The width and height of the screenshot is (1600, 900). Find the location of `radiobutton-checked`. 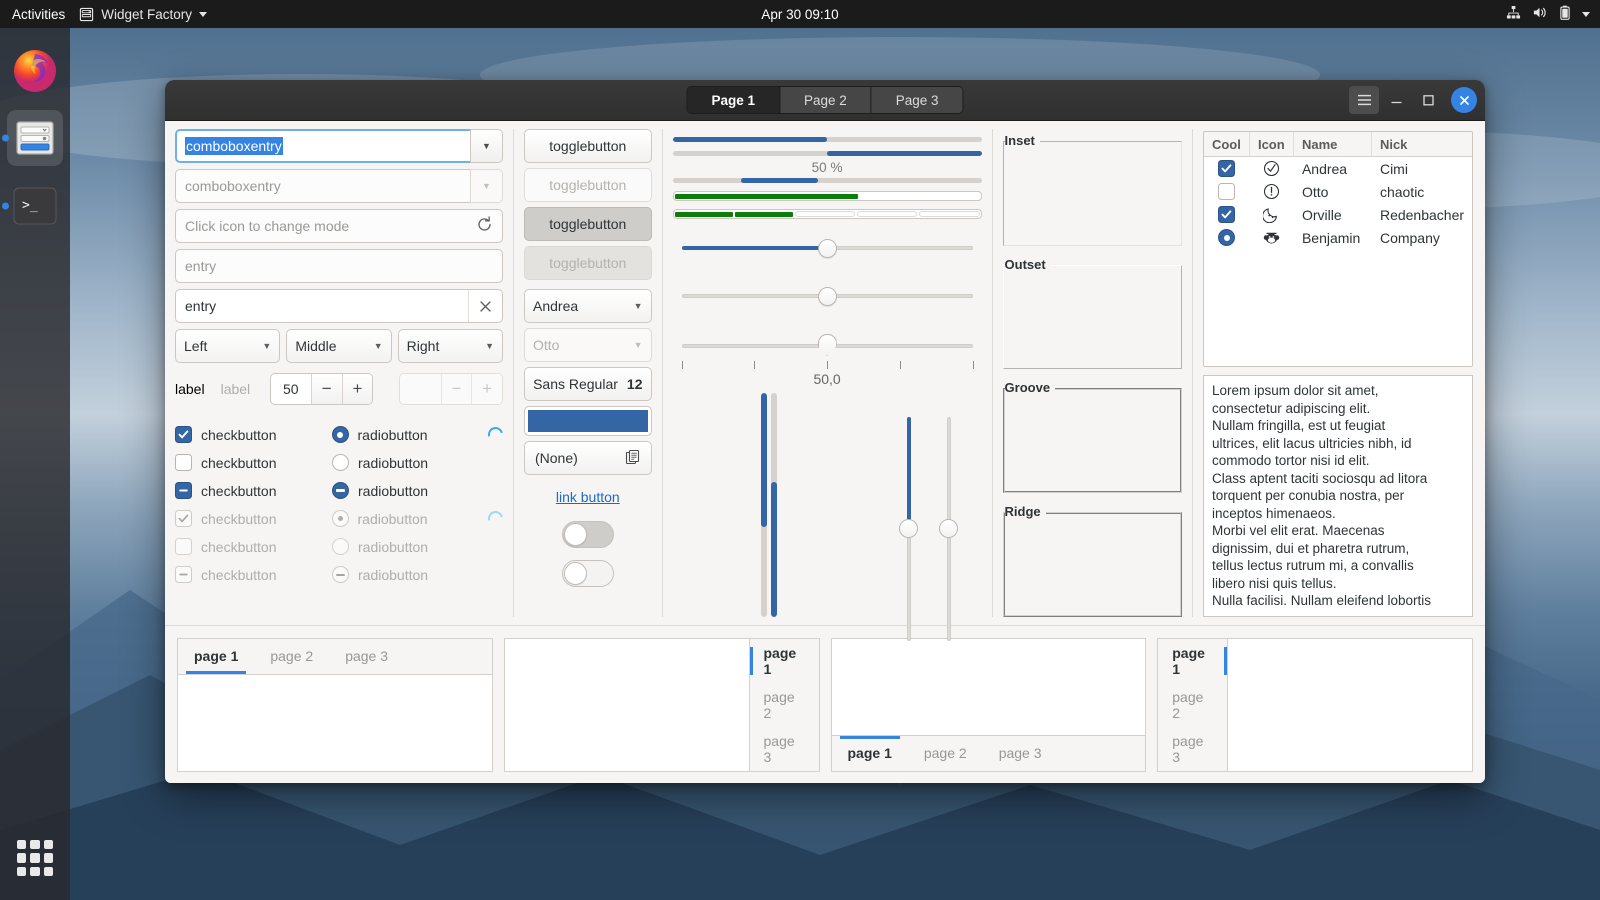

radiobutton-checked is located at coordinates (340, 434).